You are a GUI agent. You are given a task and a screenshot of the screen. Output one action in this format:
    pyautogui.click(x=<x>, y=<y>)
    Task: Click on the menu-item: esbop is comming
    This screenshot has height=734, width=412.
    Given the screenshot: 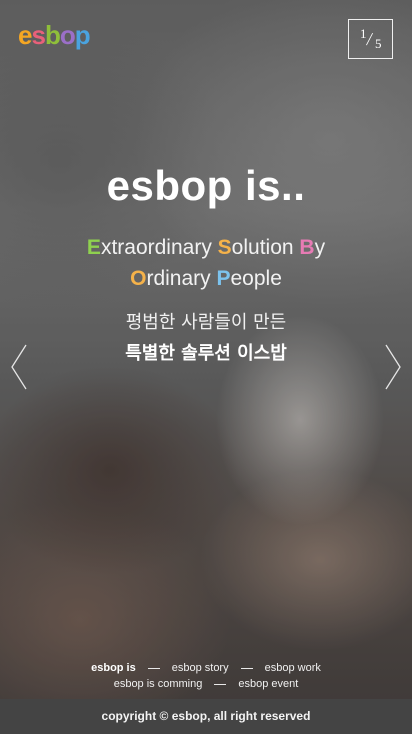 What is the action you would take?
    pyautogui.click(x=158, y=684)
    